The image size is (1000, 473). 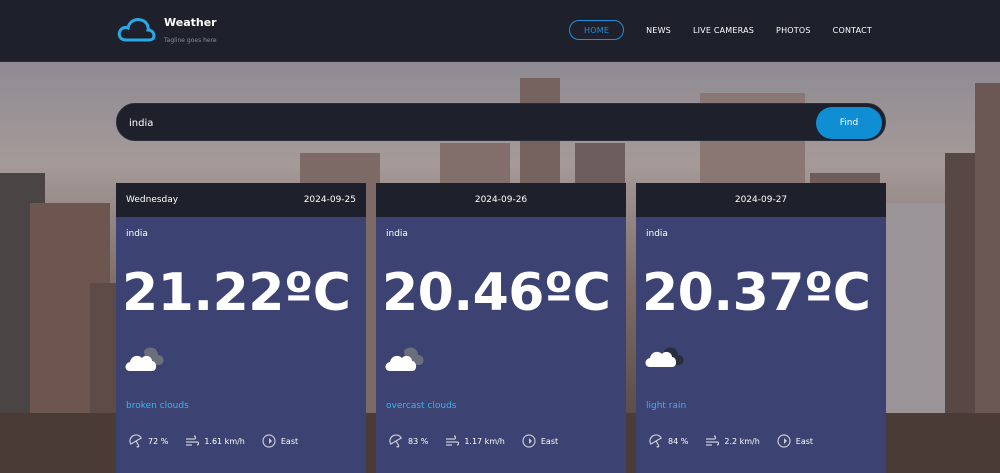 I want to click on card-description: broken clouds, so click(x=157, y=406).